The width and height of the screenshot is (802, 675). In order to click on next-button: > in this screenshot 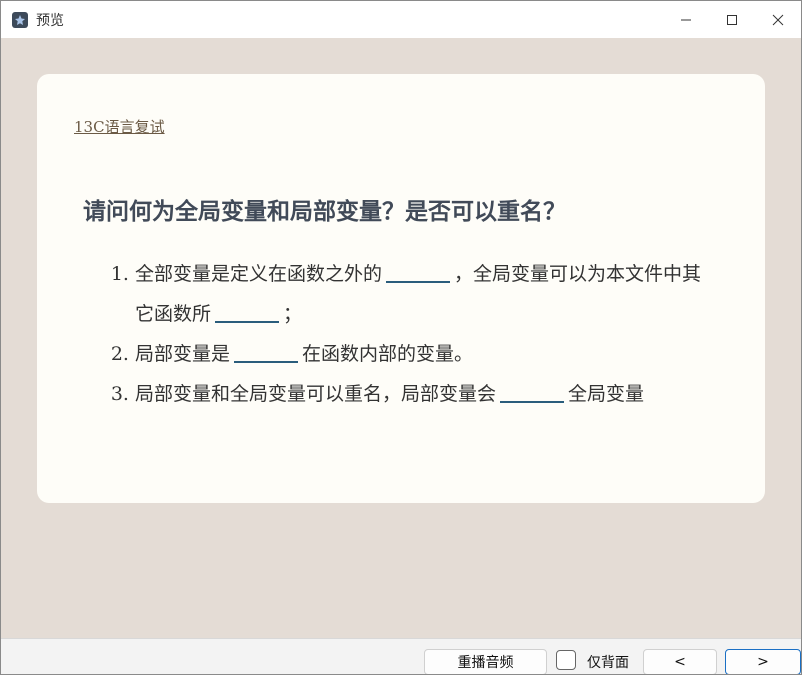, I will do `click(763, 661)`.